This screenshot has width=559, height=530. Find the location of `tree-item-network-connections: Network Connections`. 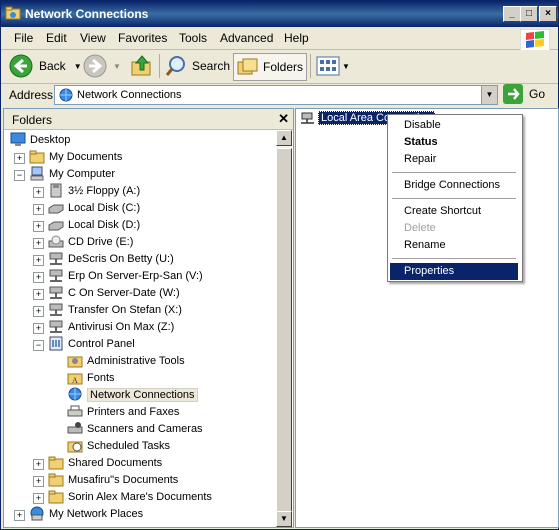

tree-item-network-connections: Network Connections is located at coordinates (132, 394).